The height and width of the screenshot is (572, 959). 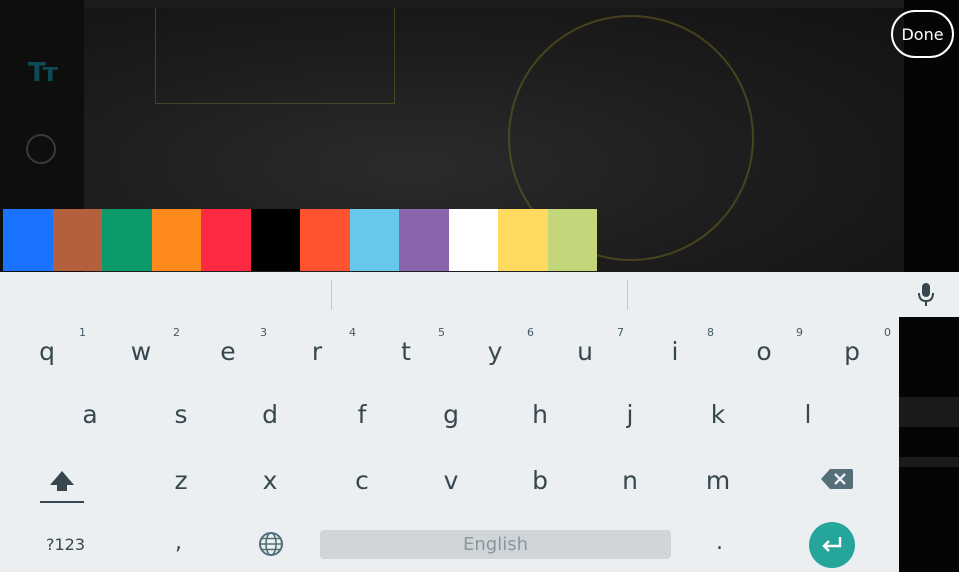 What do you see at coordinates (808, 414) in the screenshot?
I see `key-l: l` at bounding box center [808, 414].